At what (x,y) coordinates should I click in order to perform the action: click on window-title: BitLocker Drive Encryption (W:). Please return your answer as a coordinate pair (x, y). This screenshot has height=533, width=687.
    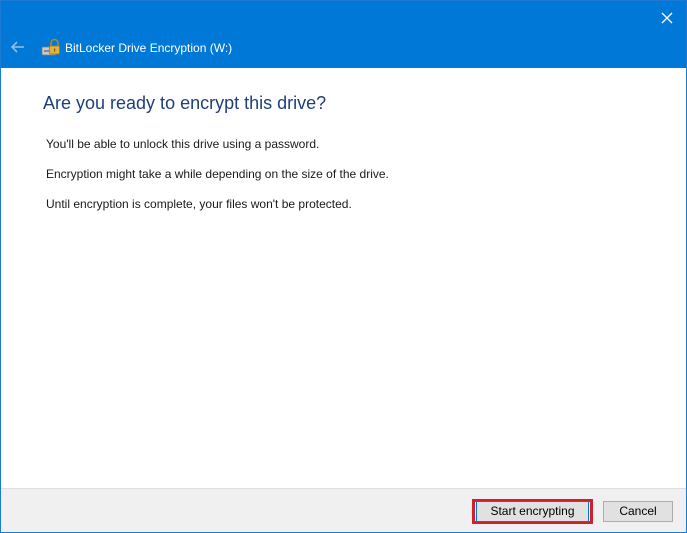
    Looking at the image, I should click on (149, 48).